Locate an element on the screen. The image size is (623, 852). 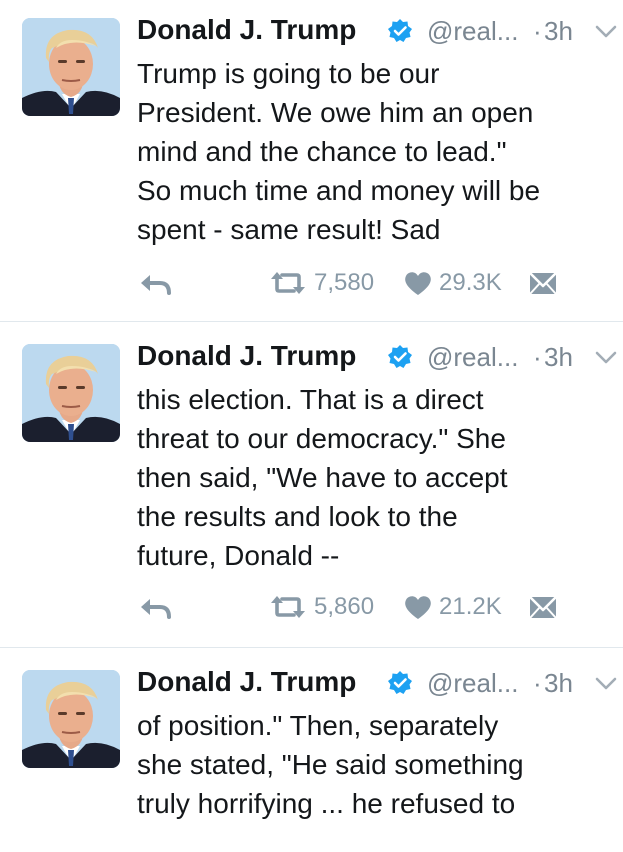
retweet-count: 7,580 is located at coordinates (344, 282).